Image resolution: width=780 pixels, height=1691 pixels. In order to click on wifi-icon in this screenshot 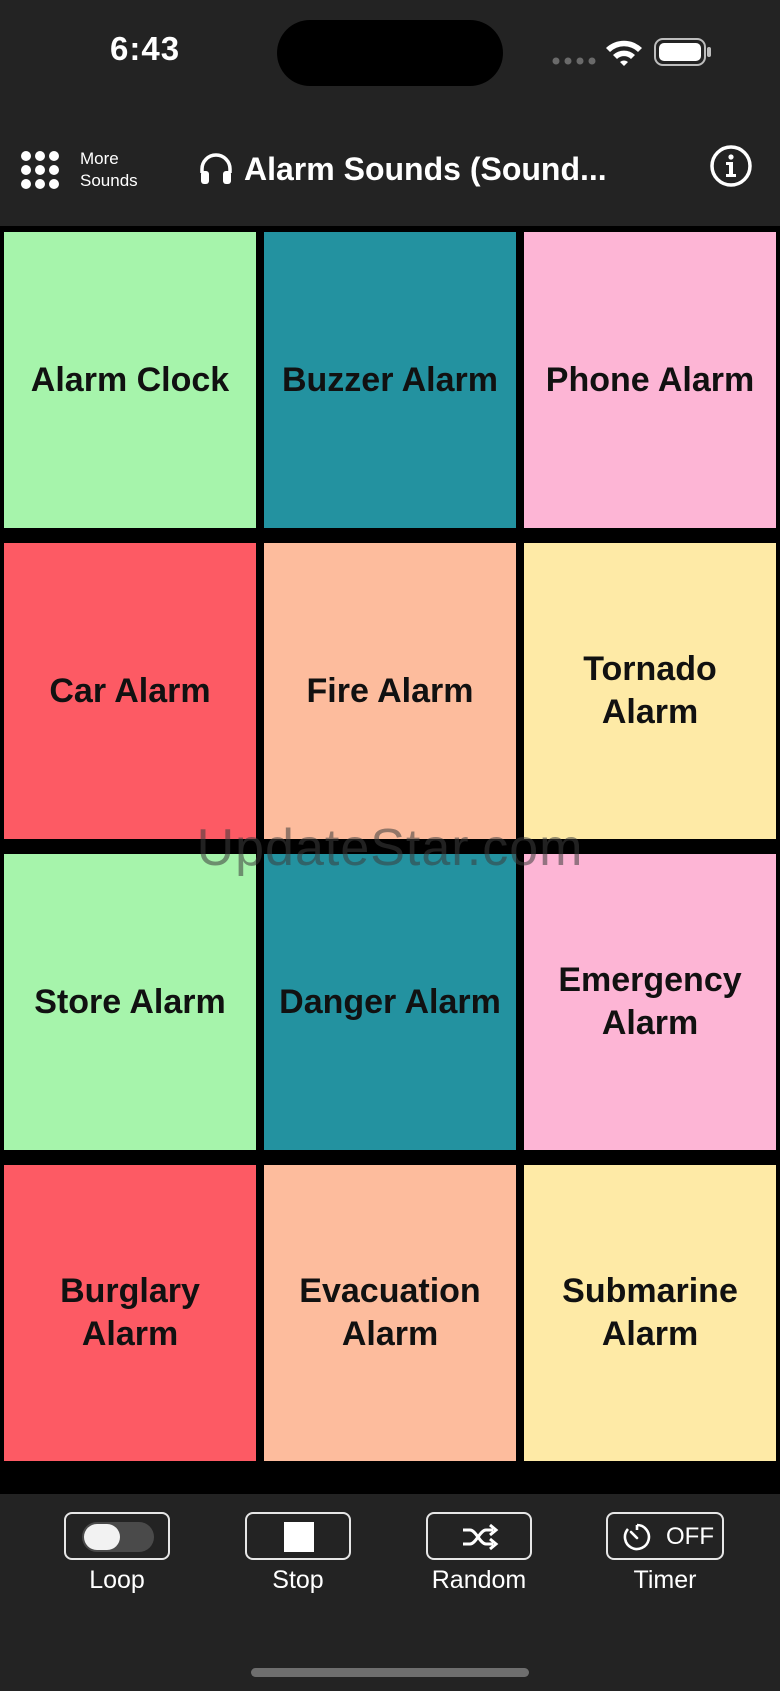, I will do `click(624, 53)`.